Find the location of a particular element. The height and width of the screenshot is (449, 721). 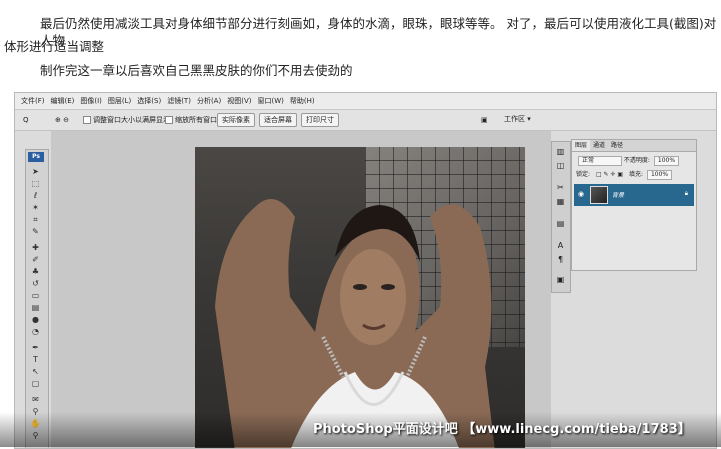

eyedropper-tool-icon: ✎ is located at coordinates (35, 231).